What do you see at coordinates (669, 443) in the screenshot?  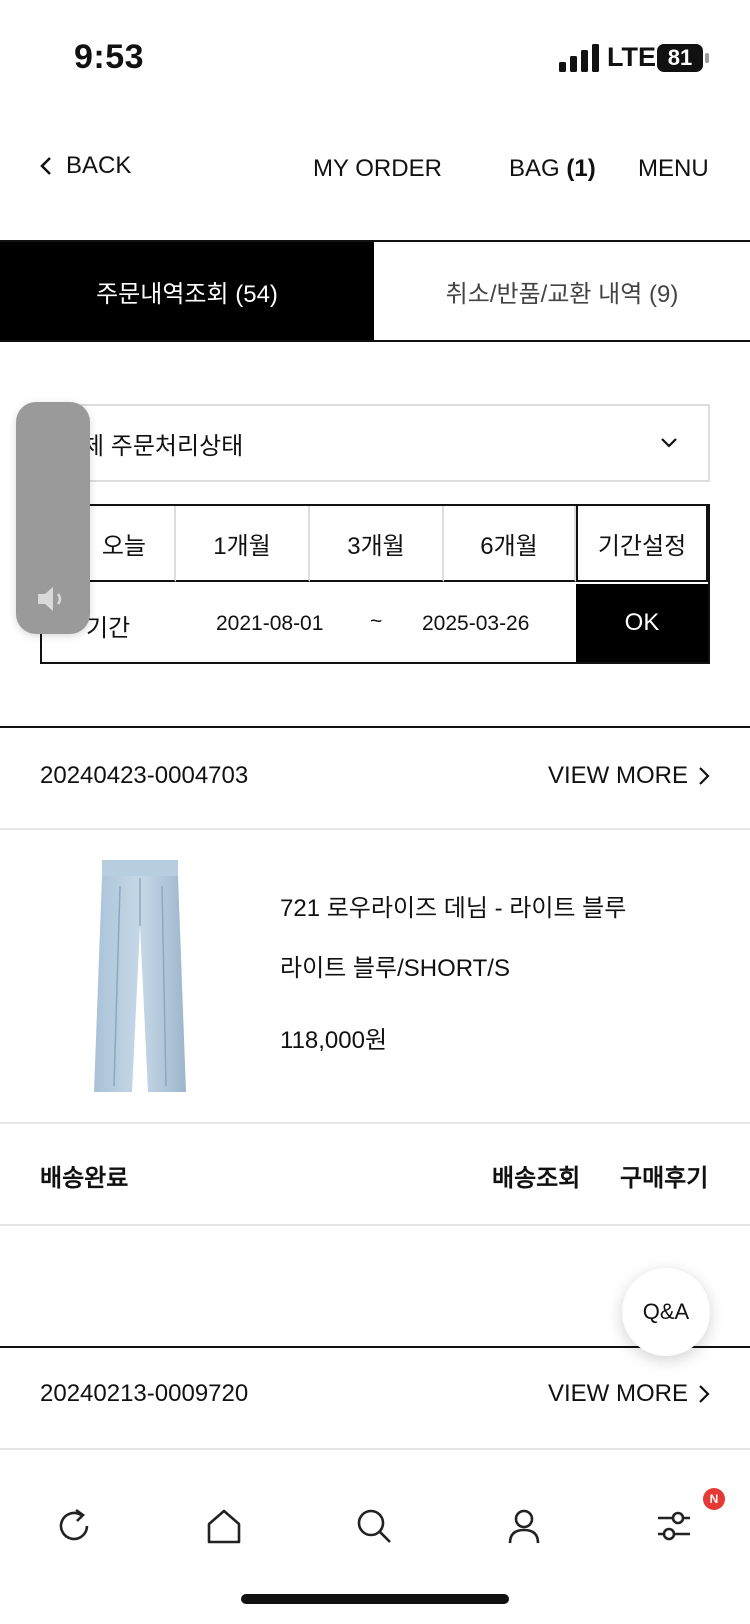 I see `chevron-down-icon` at bounding box center [669, 443].